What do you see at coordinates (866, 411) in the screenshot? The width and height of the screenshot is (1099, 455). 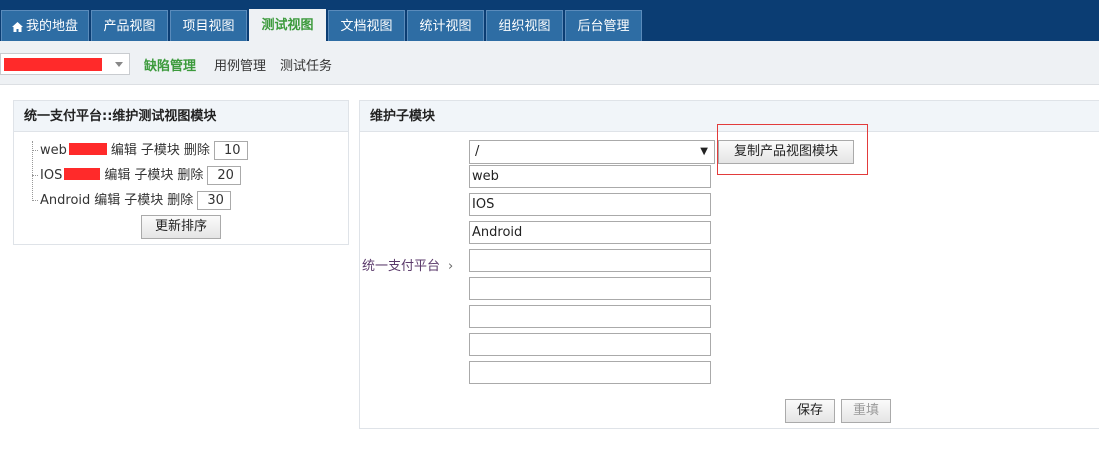 I see `reset-button: 重填` at bounding box center [866, 411].